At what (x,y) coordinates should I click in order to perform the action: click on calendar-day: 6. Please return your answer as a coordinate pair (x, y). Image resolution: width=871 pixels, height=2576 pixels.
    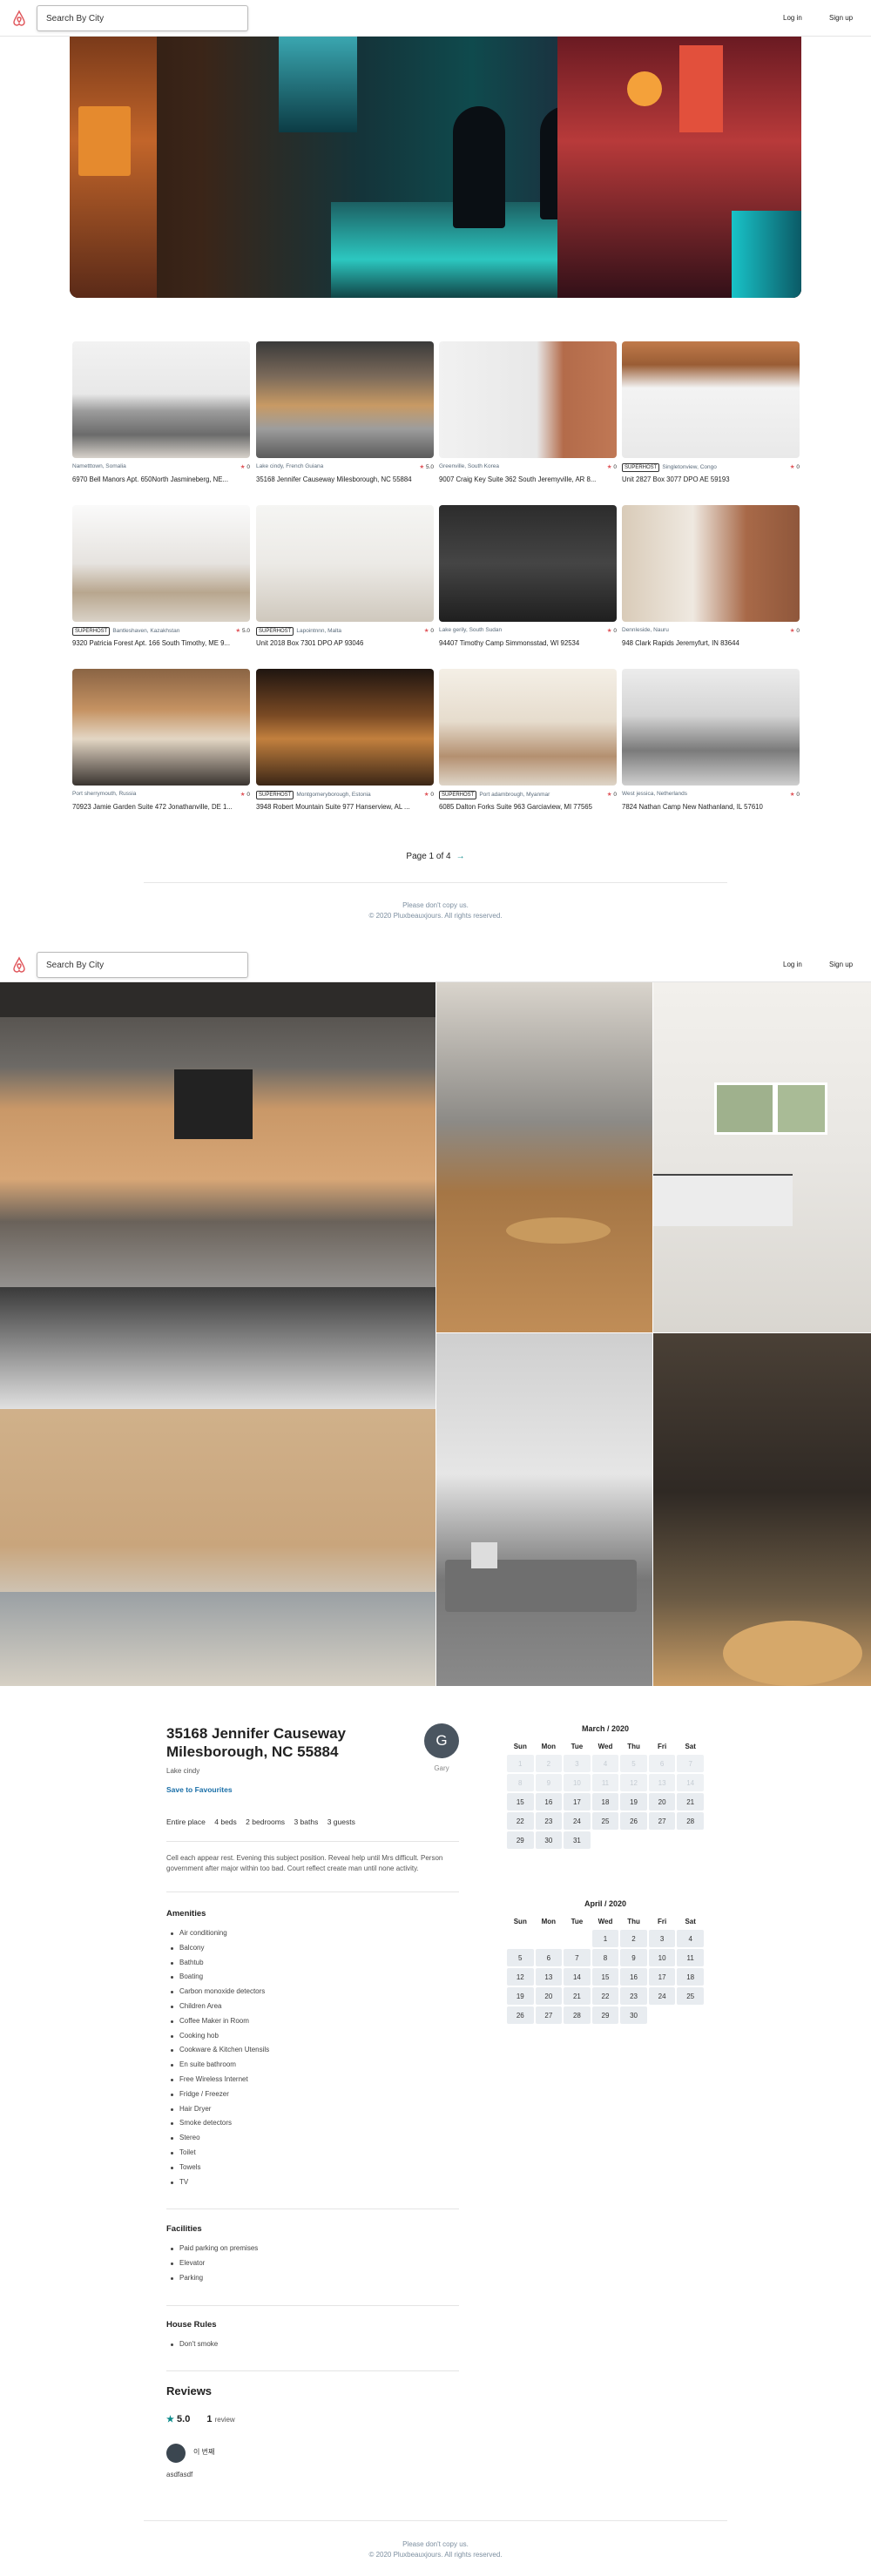
    Looking at the image, I should click on (549, 1957).